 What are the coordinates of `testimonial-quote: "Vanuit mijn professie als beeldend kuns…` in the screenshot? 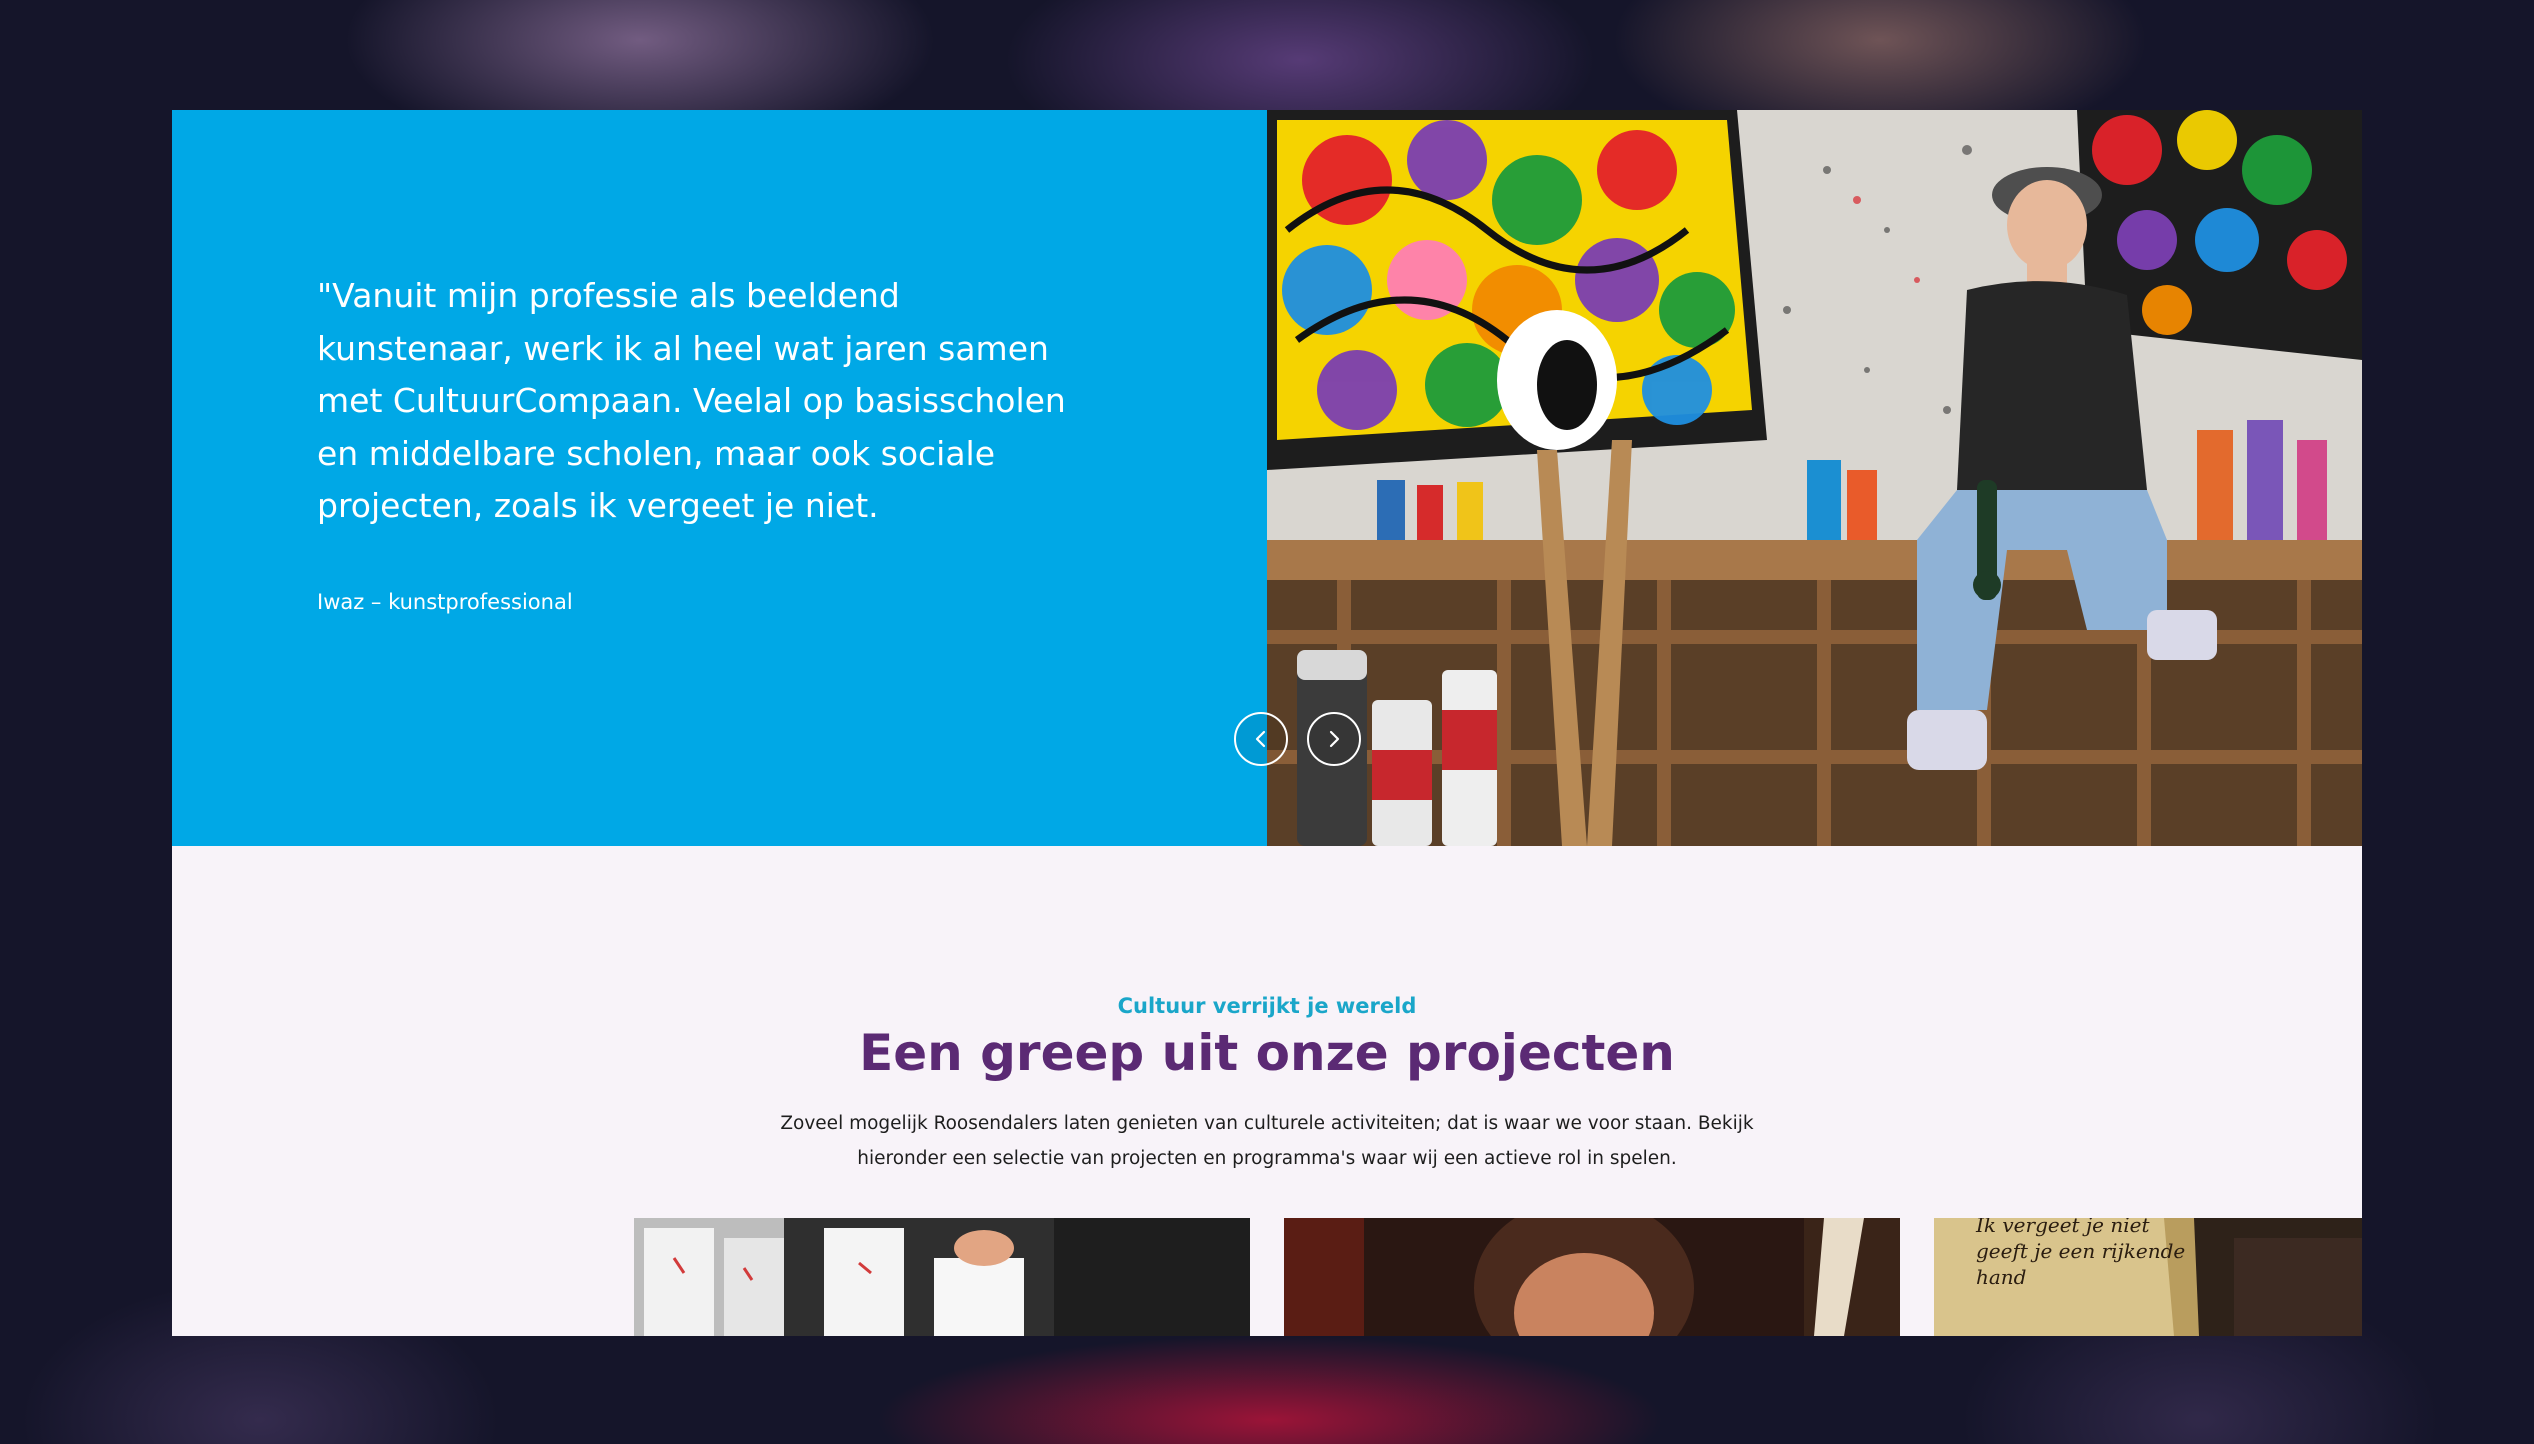 It's located at (691, 400).